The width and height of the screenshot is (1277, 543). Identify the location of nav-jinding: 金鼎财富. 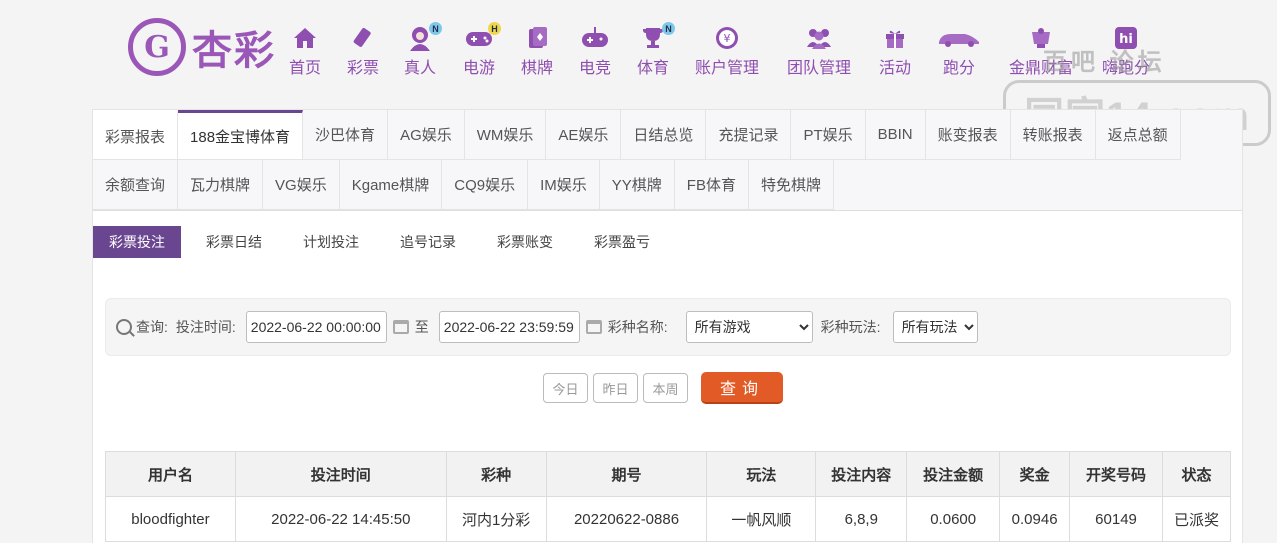
(1041, 51).